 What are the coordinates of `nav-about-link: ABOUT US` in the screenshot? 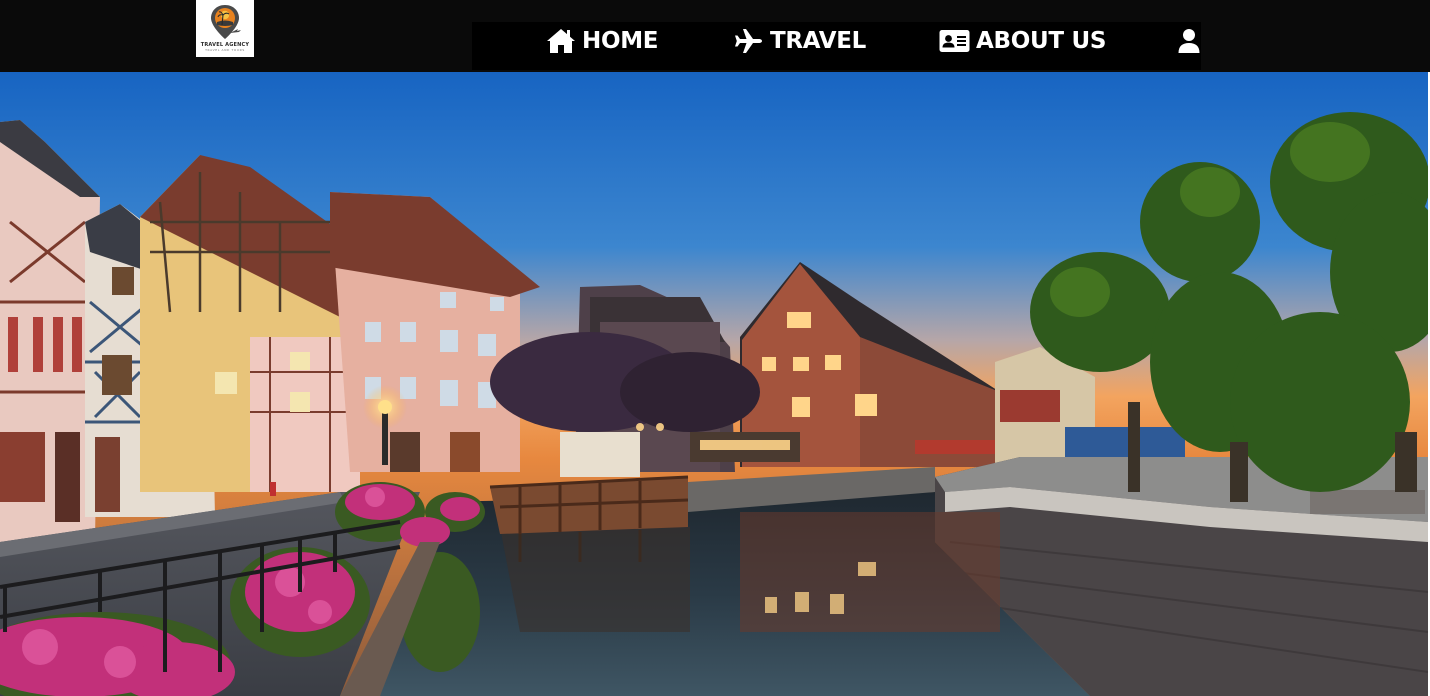 It's located at (1022, 41).